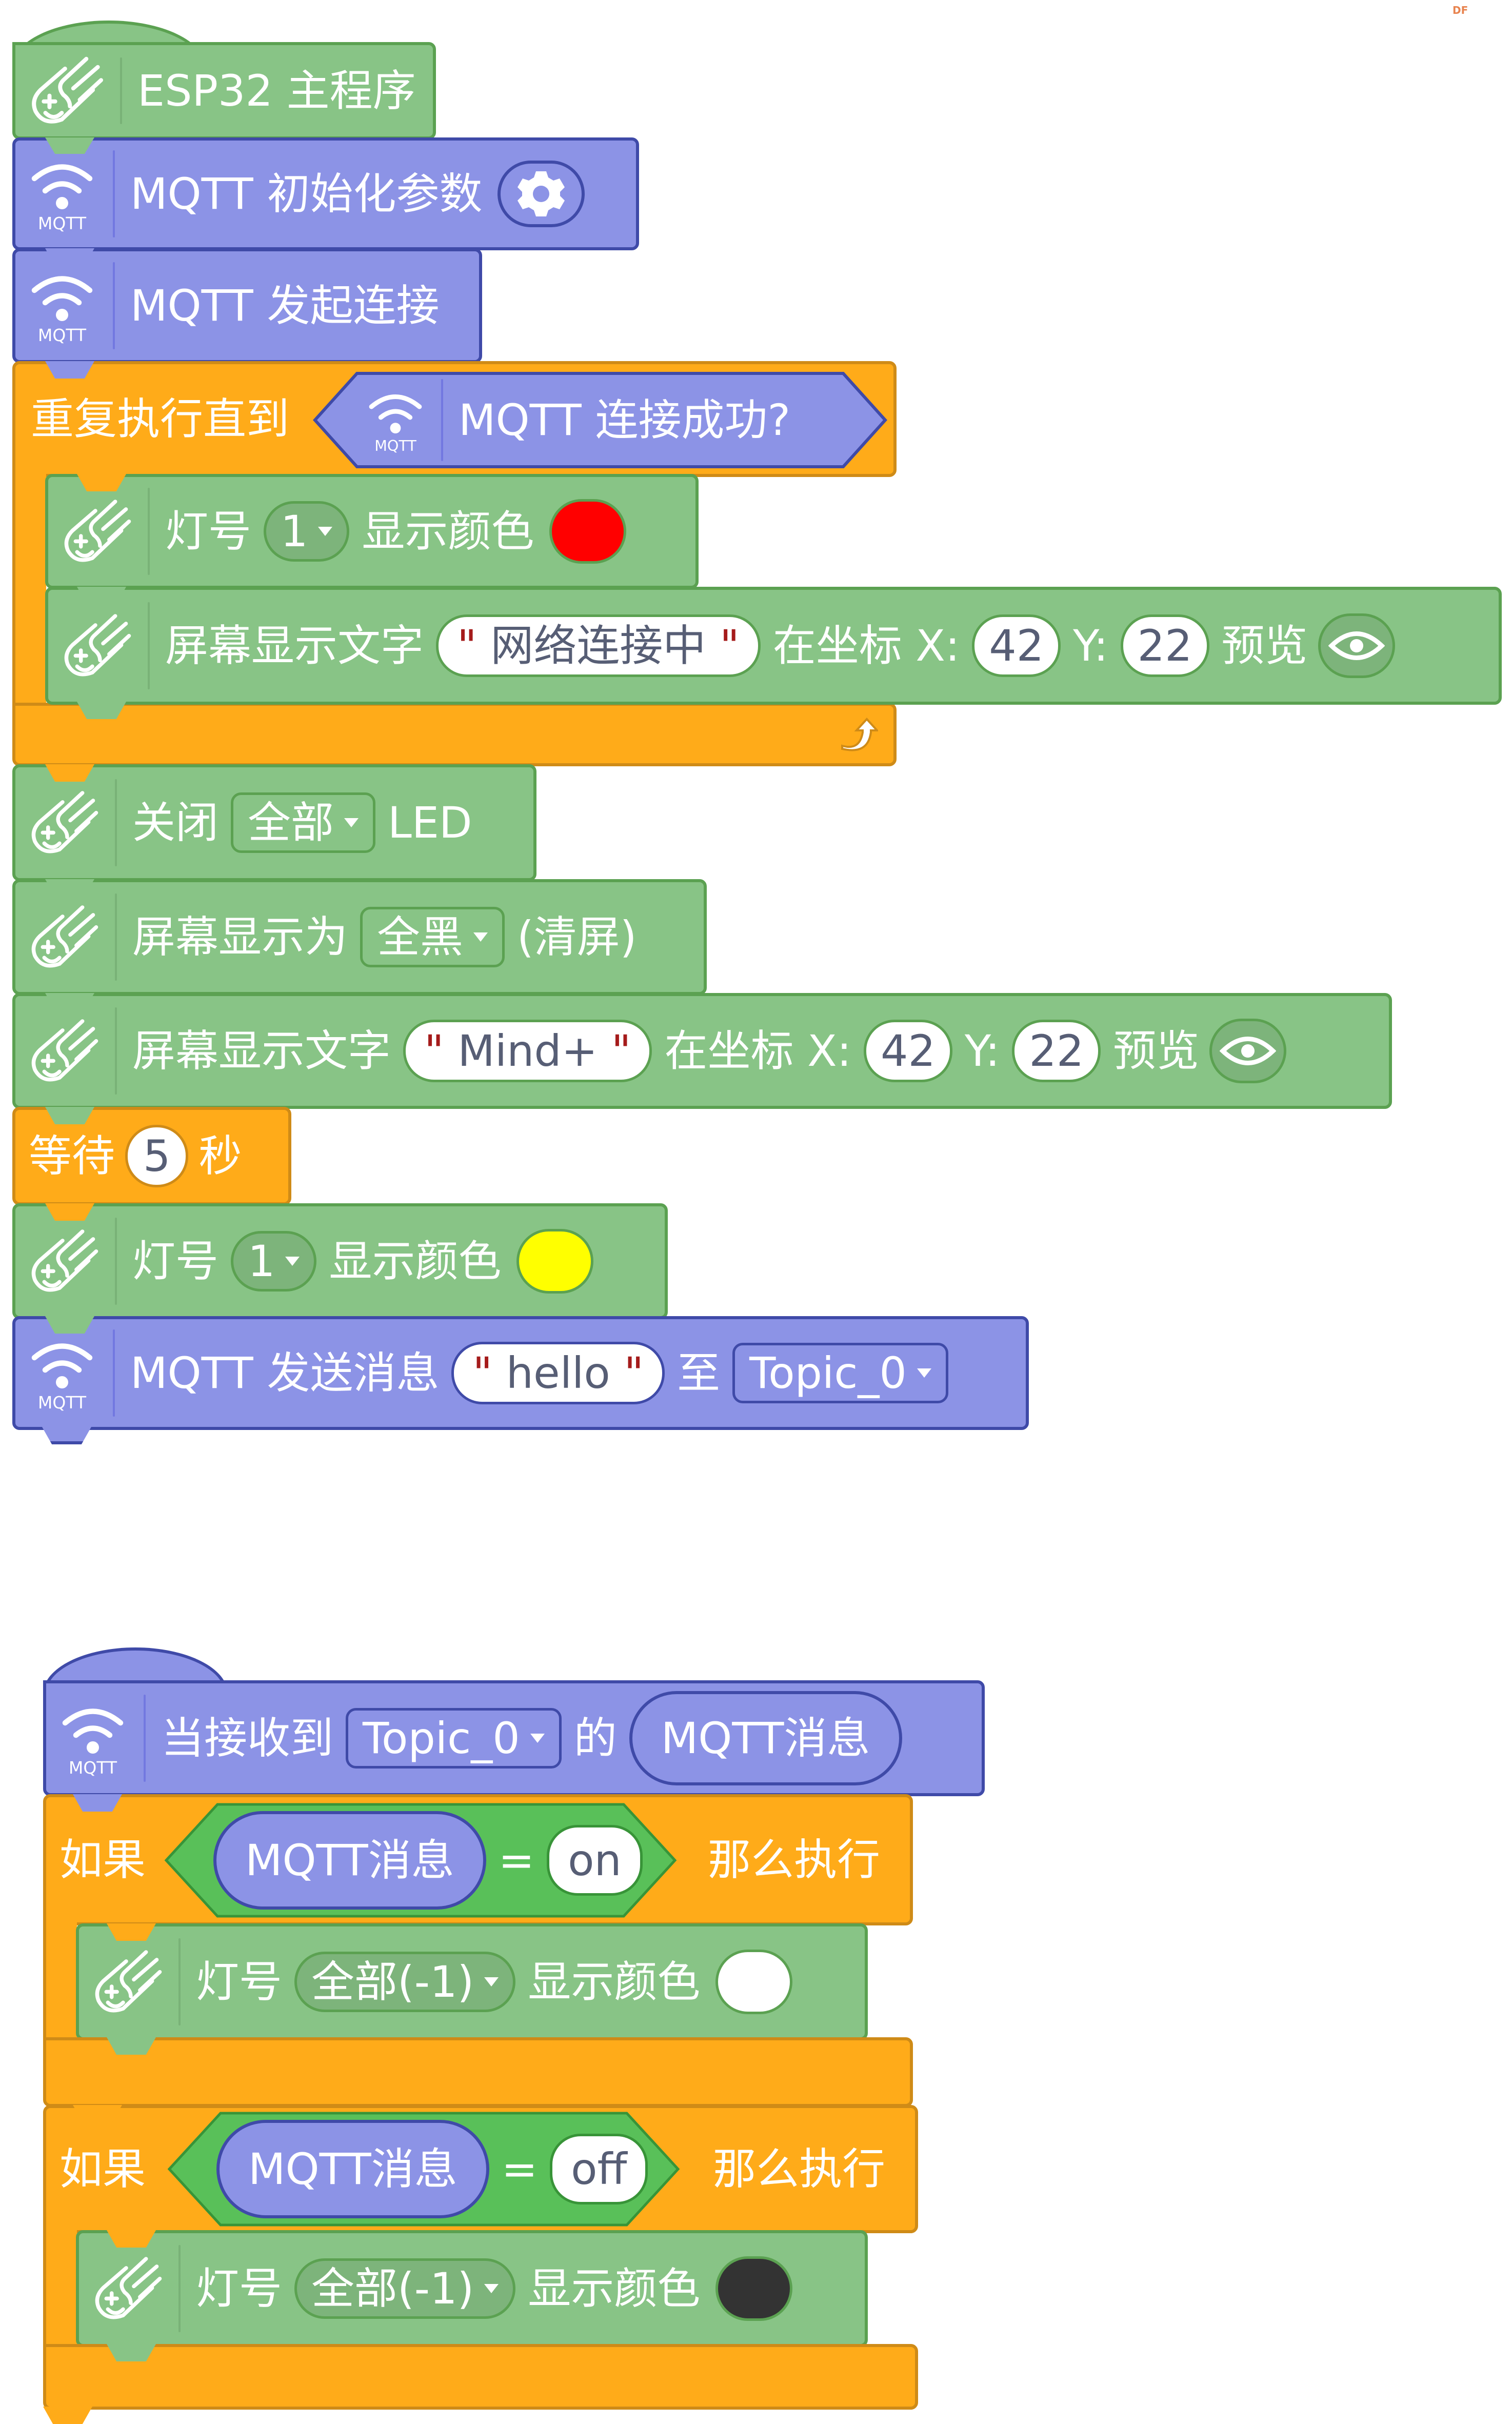 The height and width of the screenshot is (2424, 1512). Describe the element at coordinates (325, 193) in the screenshot. I see `mqtt-init-block: MQTT MQTT 初始化参数` at that location.